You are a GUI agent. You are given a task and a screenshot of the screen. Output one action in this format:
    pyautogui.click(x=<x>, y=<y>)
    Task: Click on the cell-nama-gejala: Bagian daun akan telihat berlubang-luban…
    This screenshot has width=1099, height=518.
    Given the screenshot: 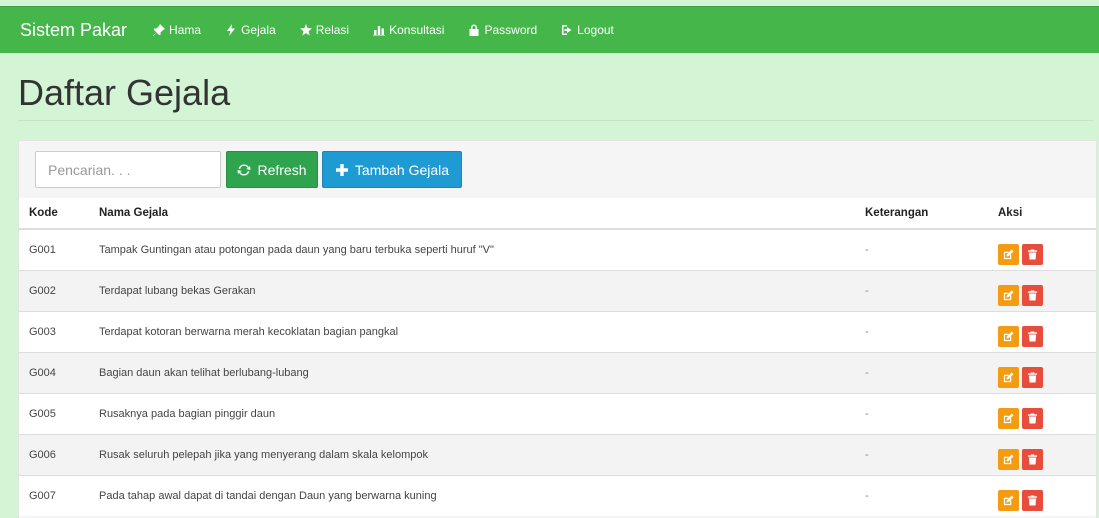 What is the action you would take?
    pyautogui.click(x=472, y=373)
    